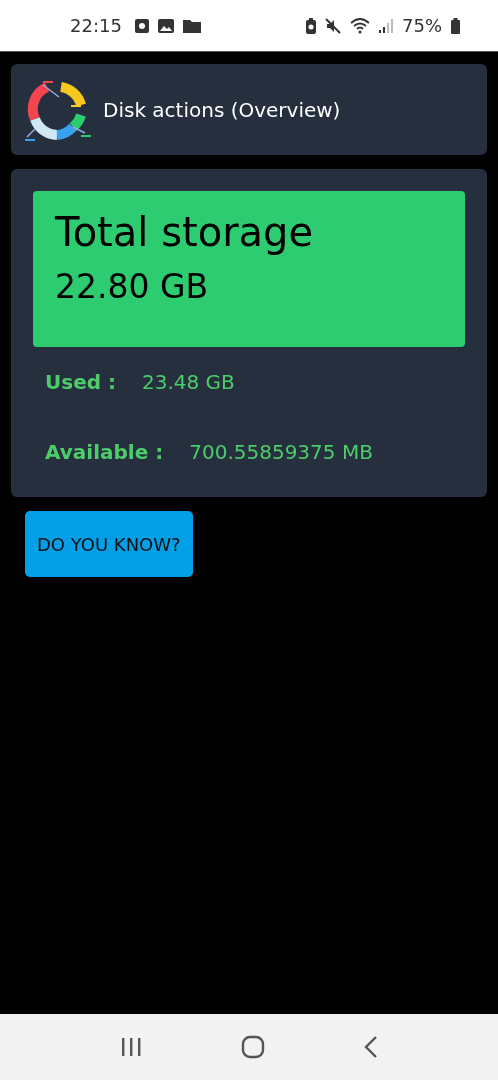 The height and width of the screenshot is (1080, 498). Describe the element at coordinates (130, 1047) in the screenshot. I see `recent-apps-icon` at that location.